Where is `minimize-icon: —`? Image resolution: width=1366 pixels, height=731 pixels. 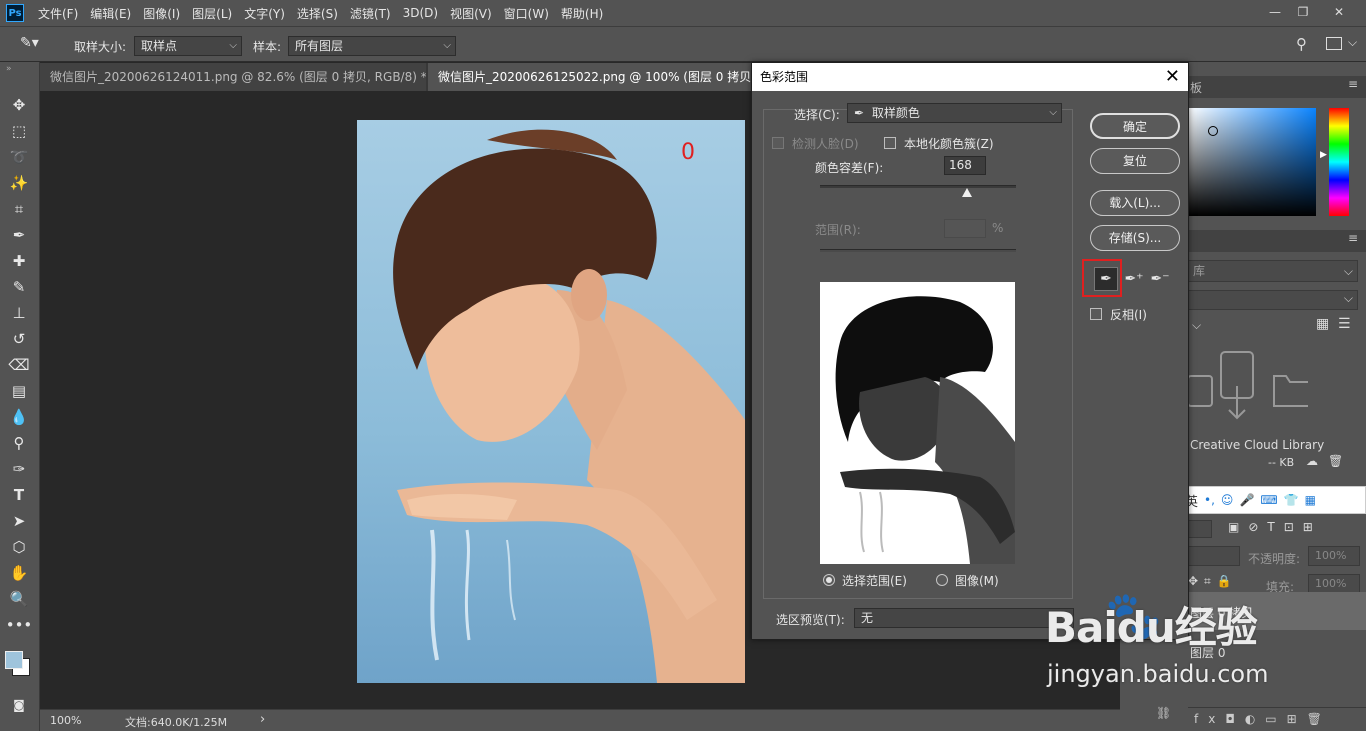 minimize-icon: — is located at coordinates (1275, 12).